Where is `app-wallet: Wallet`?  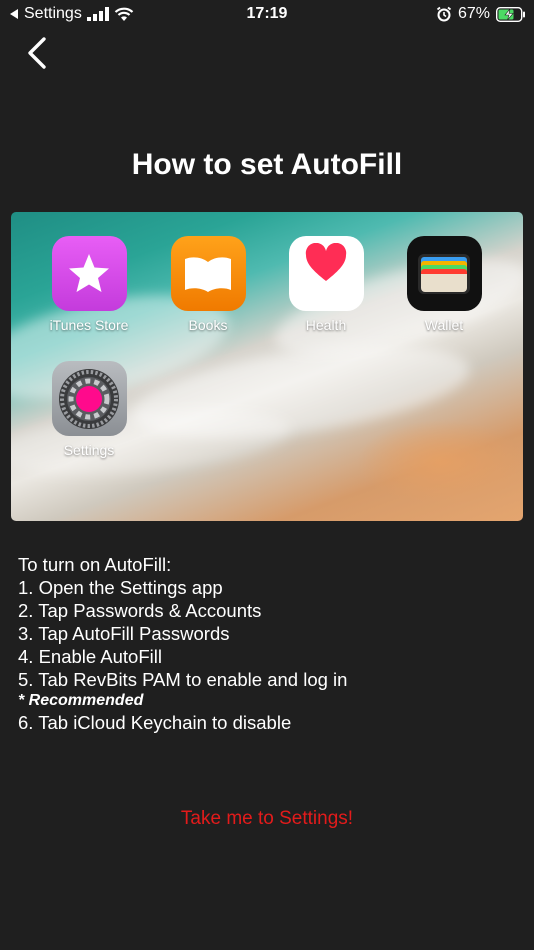
app-wallet: Wallet is located at coordinates (444, 284).